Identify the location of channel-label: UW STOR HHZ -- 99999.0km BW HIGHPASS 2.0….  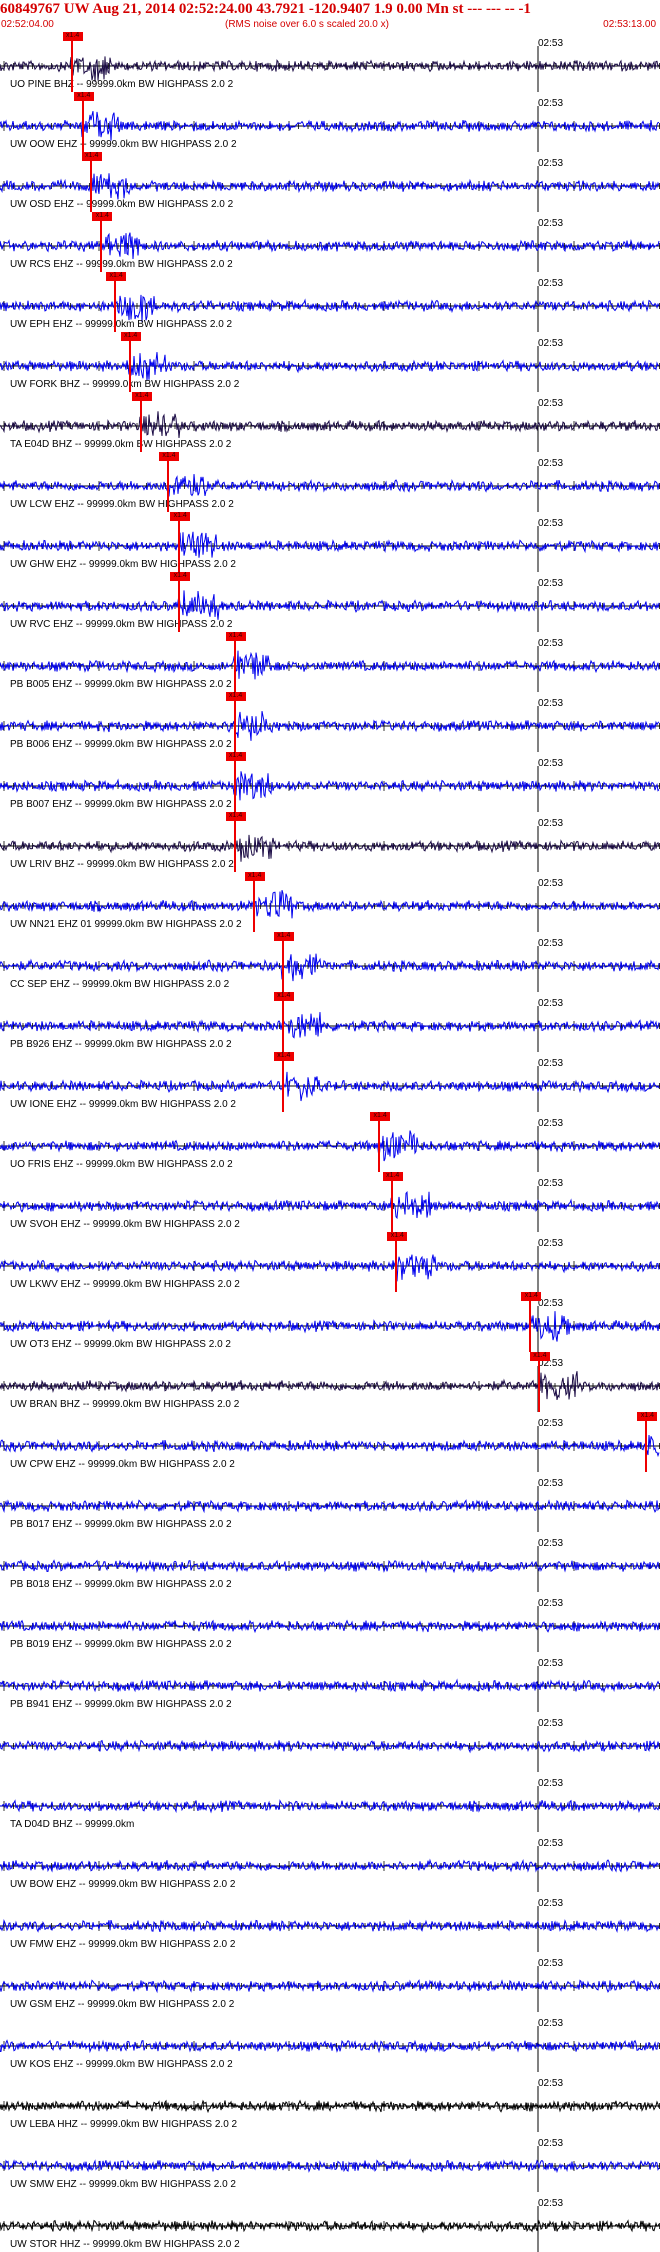
(125, 2244).